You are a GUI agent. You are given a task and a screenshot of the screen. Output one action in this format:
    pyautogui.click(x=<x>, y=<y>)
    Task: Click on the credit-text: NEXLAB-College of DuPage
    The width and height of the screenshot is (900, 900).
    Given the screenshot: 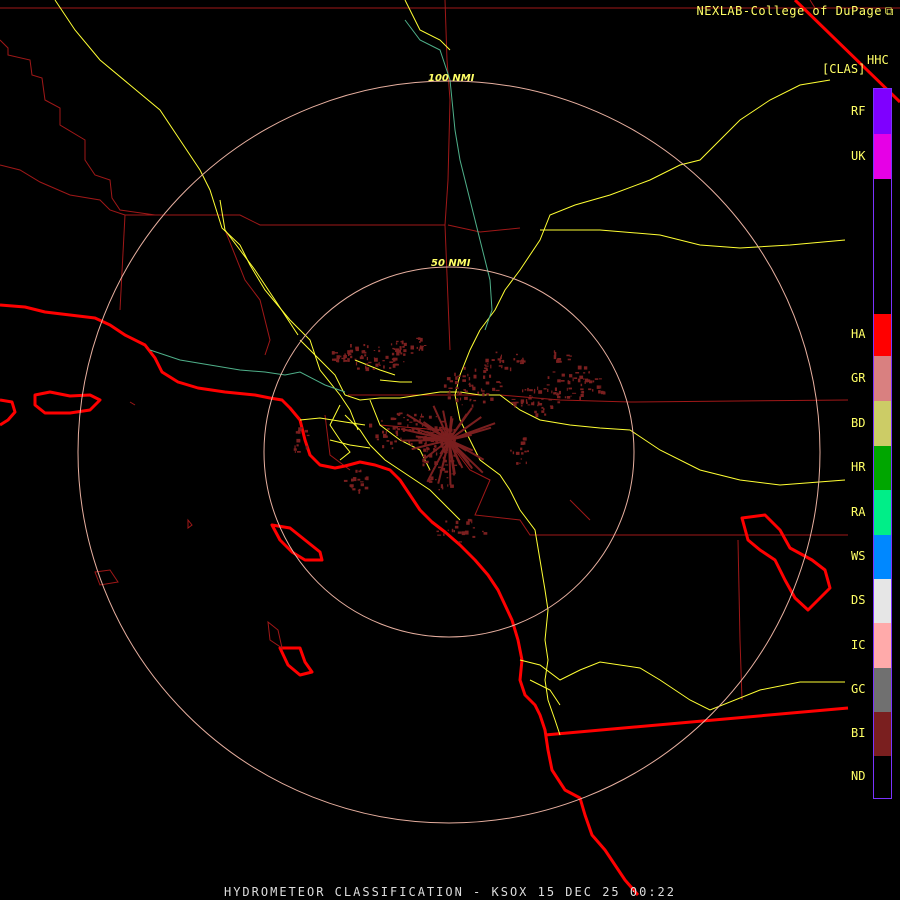 What is the action you would take?
    pyautogui.click(x=789, y=11)
    